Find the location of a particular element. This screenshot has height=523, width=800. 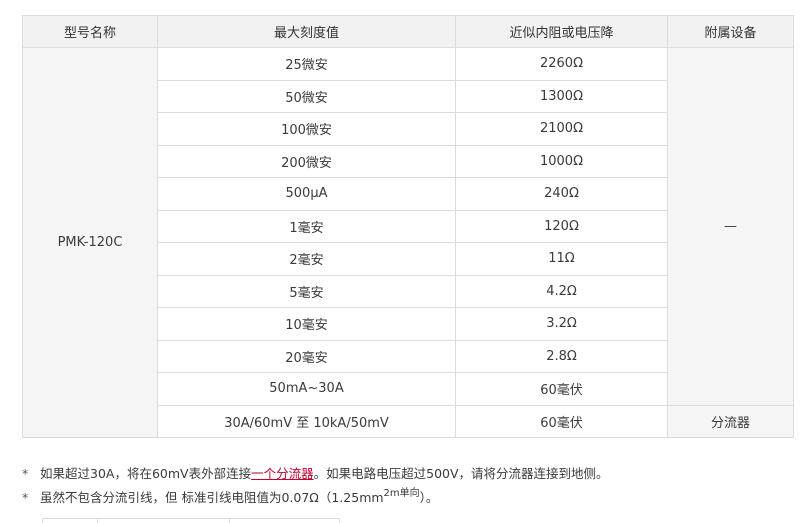

footnote-text: 虽然不包含分流引线，但 标准引线电阻值为0.07Ω（1.25mm is located at coordinates (212, 497).